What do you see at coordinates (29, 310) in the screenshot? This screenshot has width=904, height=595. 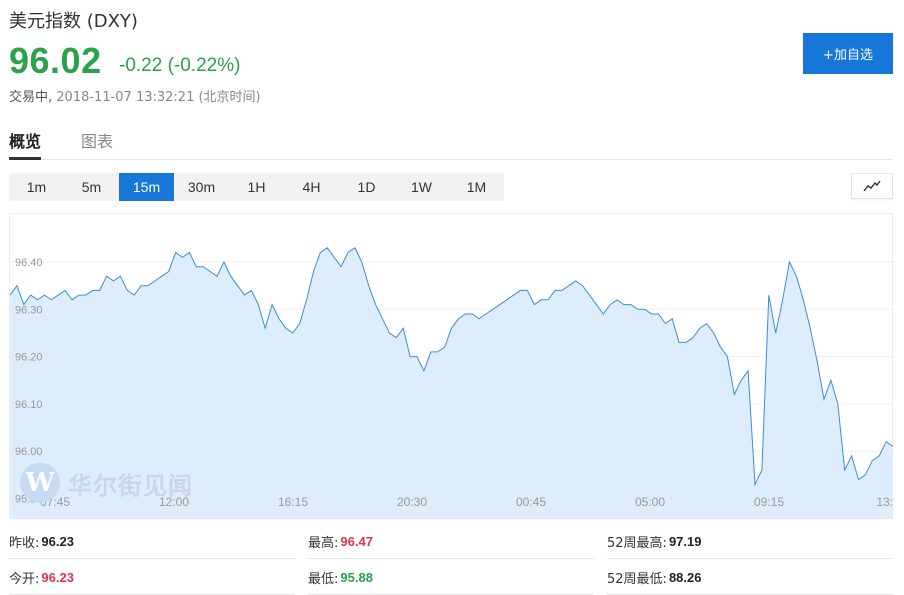 I see `y-tick-label: 96.30` at bounding box center [29, 310].